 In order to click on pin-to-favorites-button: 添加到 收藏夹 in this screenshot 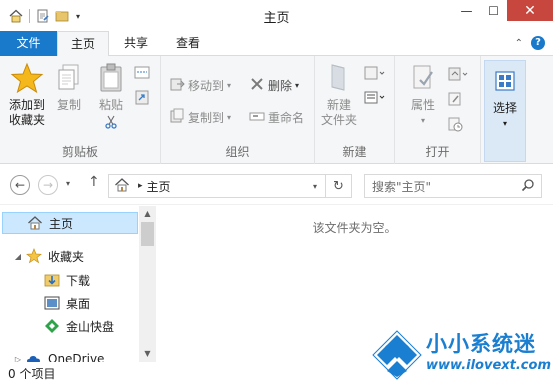, I will do `click(27, 95)`.